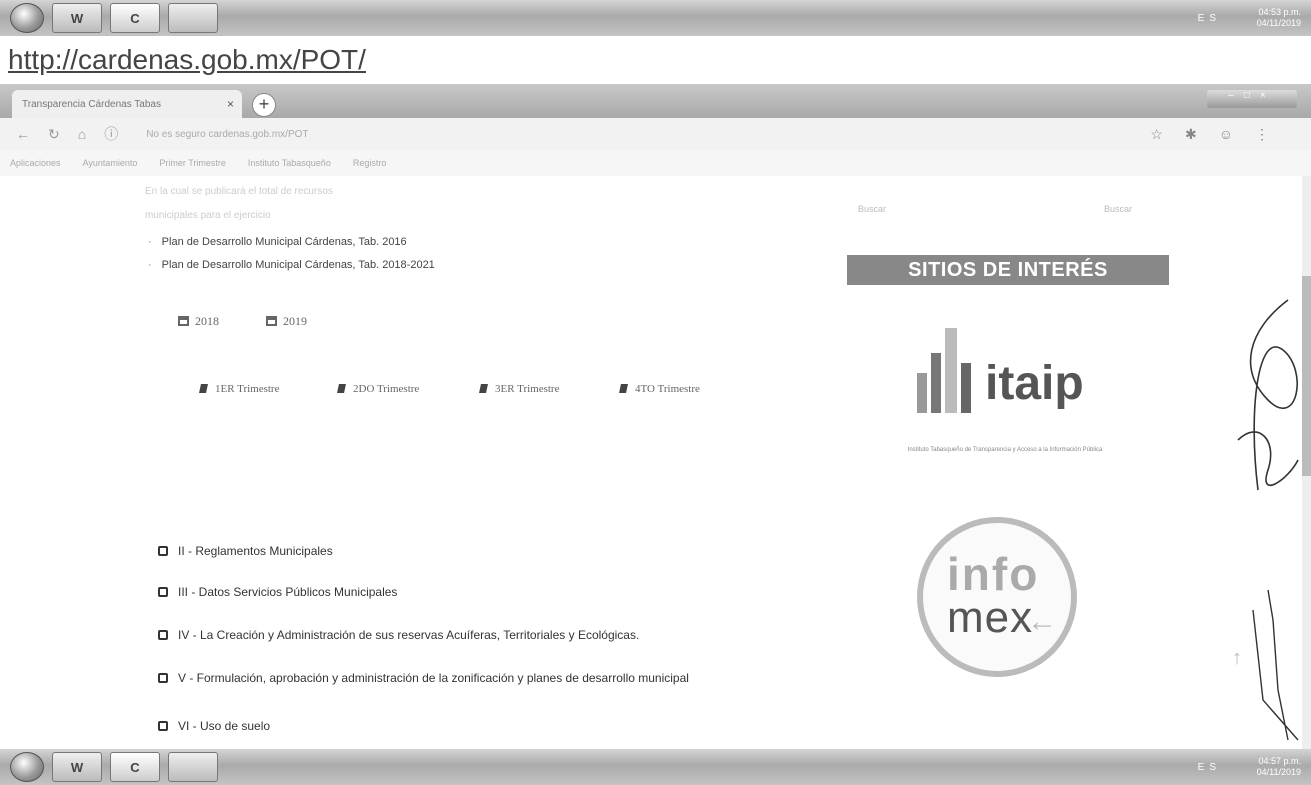  Describe the element at coordinates (990, 617) in the screenshot. I see `infomex-bottom-text: mex` at that location.